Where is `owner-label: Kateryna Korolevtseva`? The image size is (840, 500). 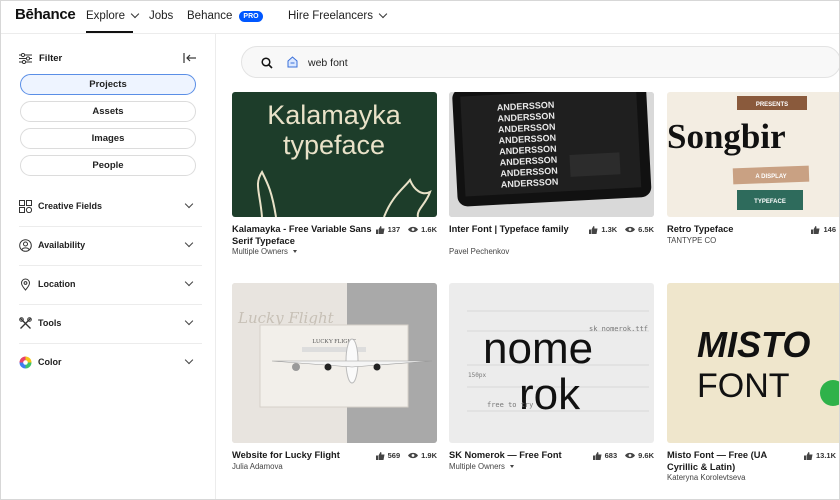
owner-label: Kateryna Korolevtseva is located at coordinates (706, 477).